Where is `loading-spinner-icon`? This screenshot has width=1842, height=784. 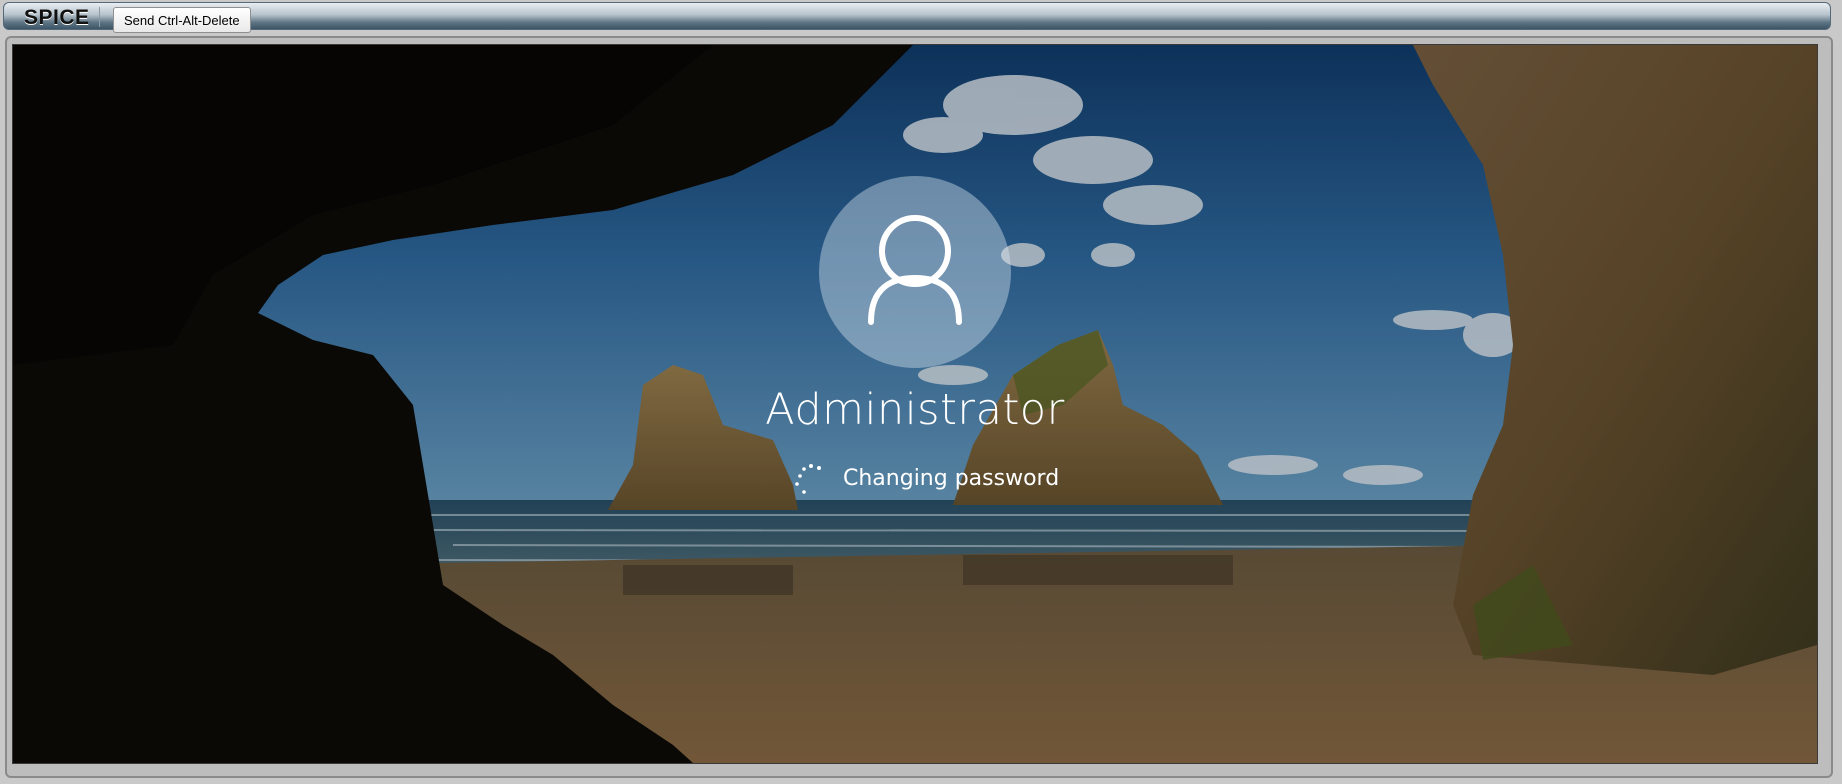
loading-spinner-icon is located at coordinates (808, 479).